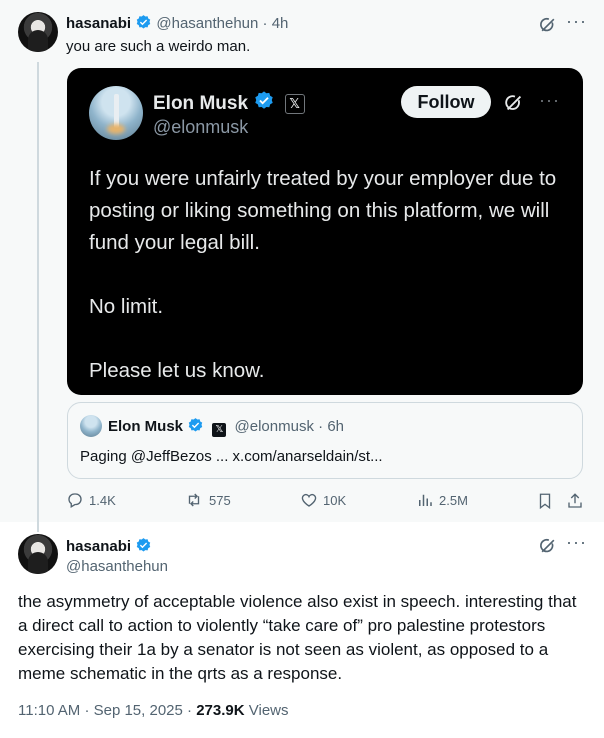  I want to click on screenshot-author-name: Elon Musk 𝕏, so click(229, 102).